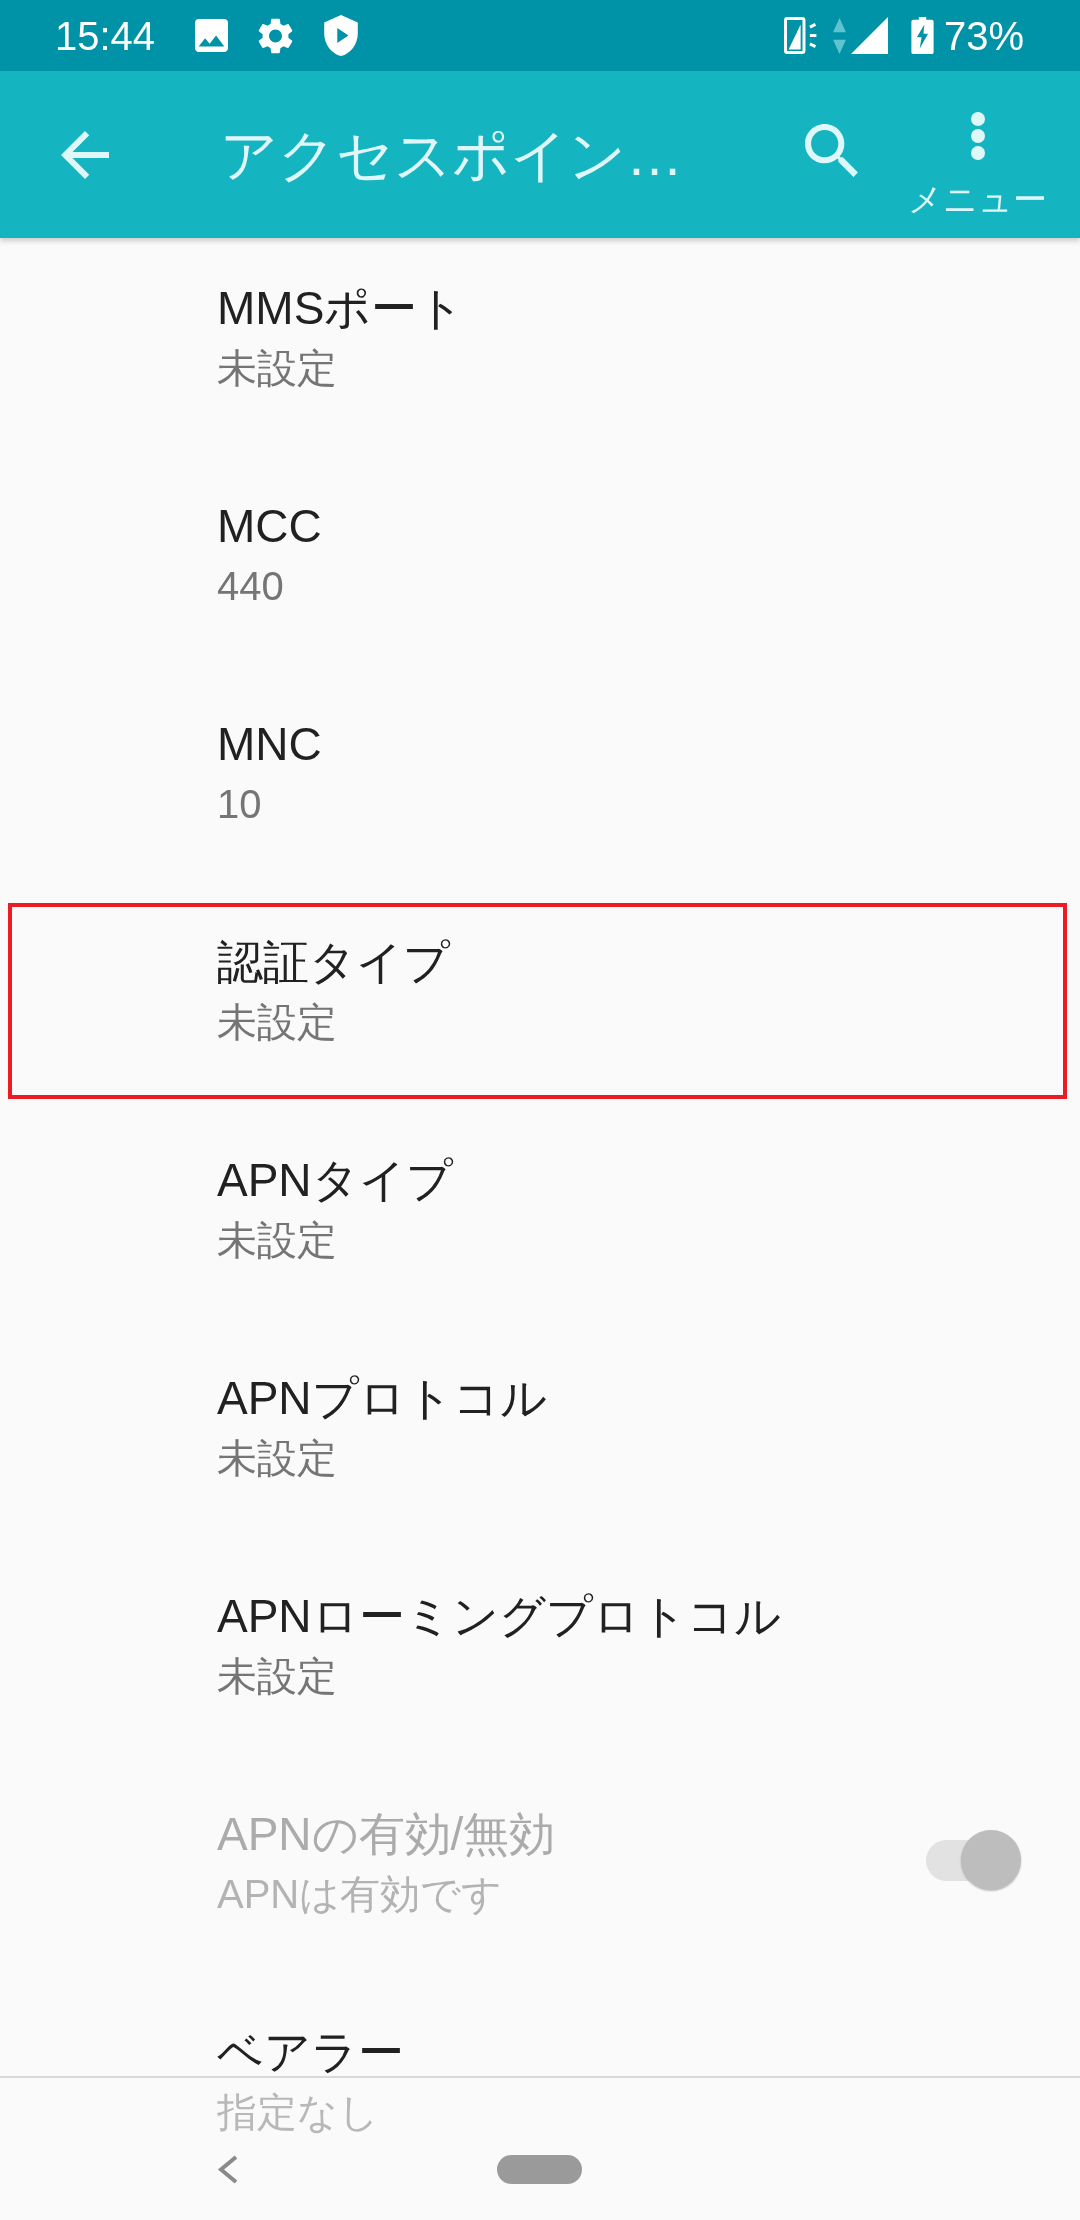 The height and width of the screenshot is (2220, 1080). Describe the element at coordinates (310, 2052) in the screenshot. I see `item-title: ベアラー` at that location.